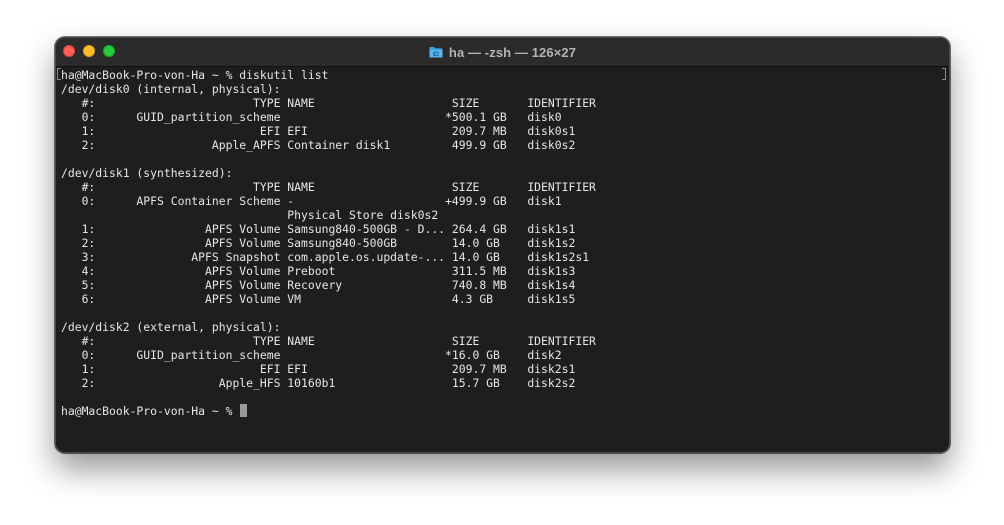  What do you see at coordinates (171, 327) in the screenshot?
I see `disk-header: /dev/disk2 (external, physical):` at bounding box center [171, 327].